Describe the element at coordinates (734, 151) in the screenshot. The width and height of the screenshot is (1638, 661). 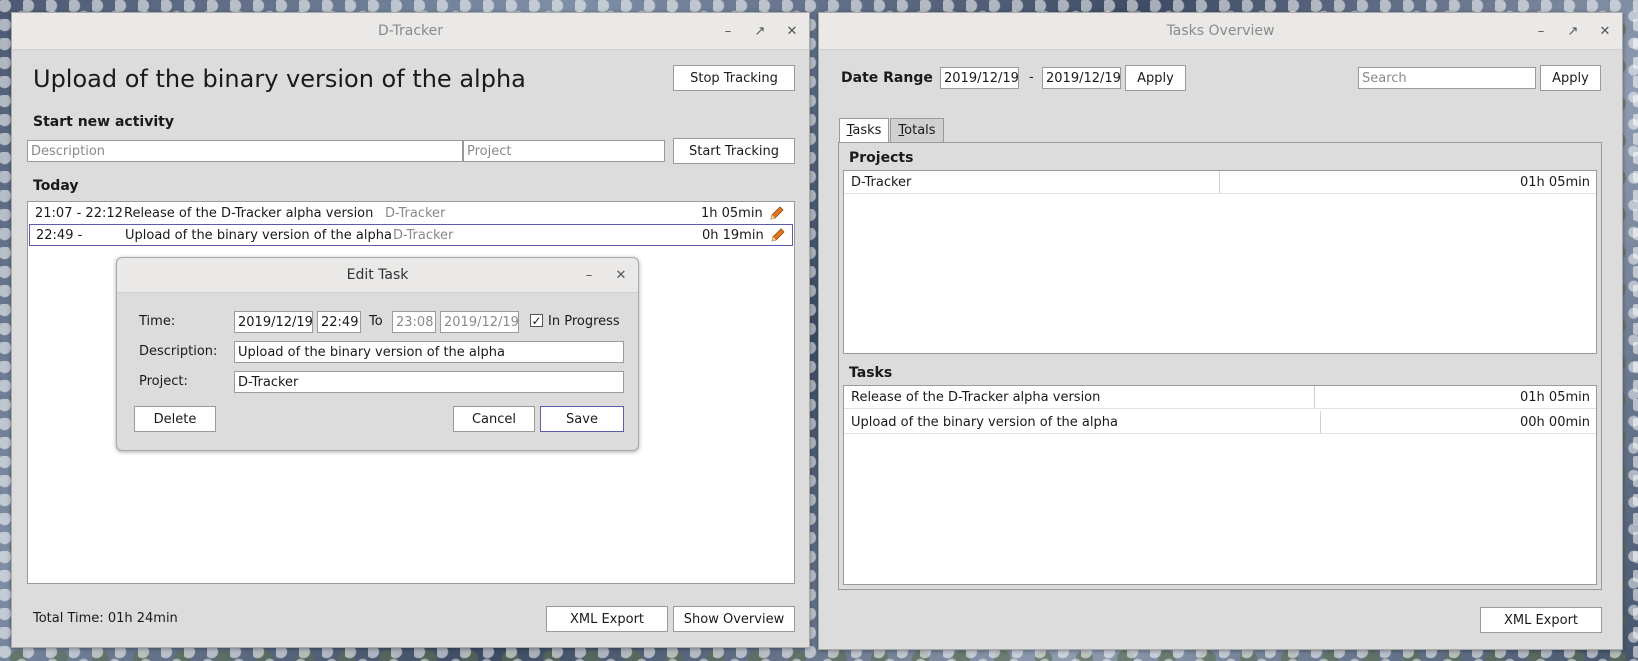
I see `start-tracking-button: Start Tracking` at that location.